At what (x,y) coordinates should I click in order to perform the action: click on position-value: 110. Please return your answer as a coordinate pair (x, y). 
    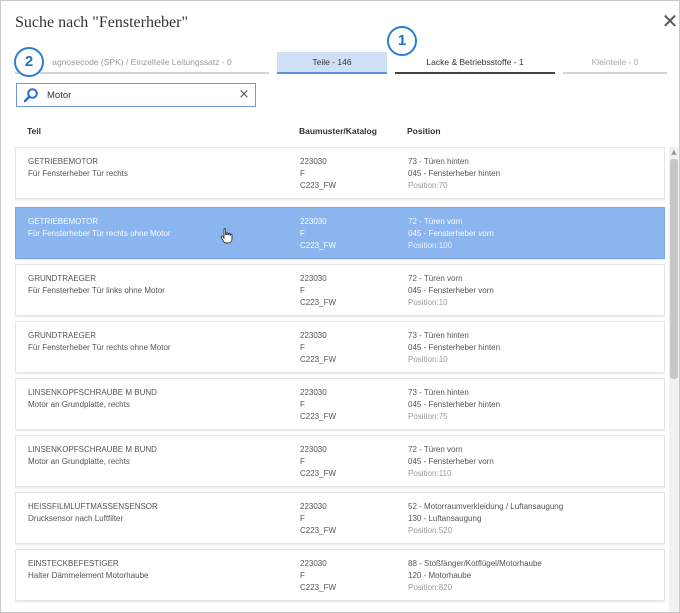
    Looking at the image, I should click on (445, 473).